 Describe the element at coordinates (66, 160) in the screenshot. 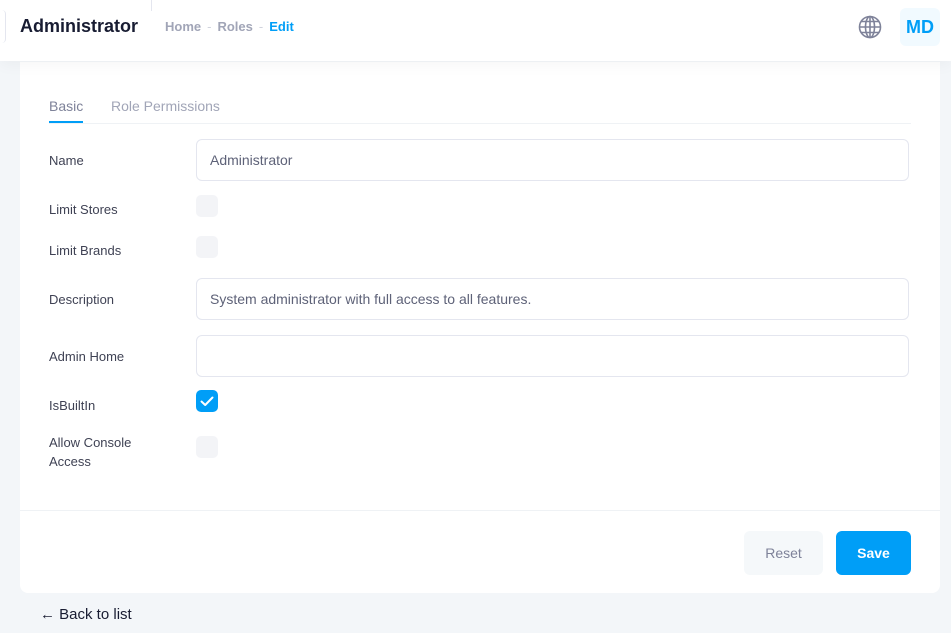

I see `name-label: Name` at that location.